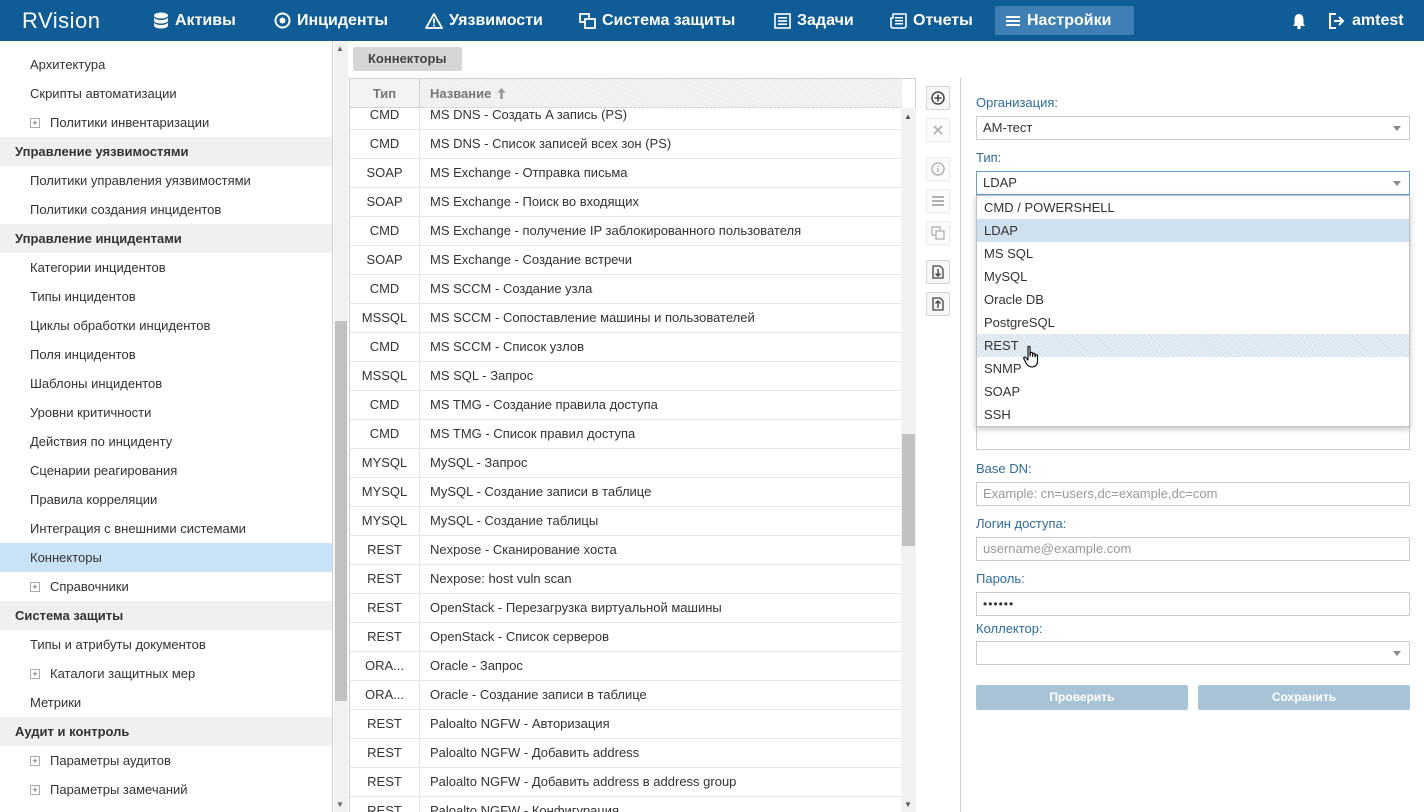 Image resolution: width=1424 pixels, height=812 pixels. I want to click on sidebar-item: Шаблоны инцидентов, so click(166, 383).